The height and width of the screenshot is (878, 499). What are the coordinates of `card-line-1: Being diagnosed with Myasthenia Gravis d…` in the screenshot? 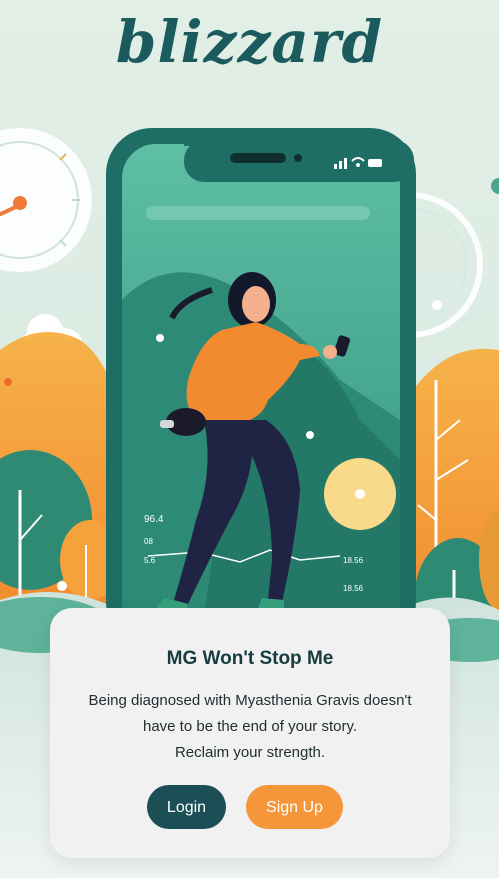 It's located at (250, 700).